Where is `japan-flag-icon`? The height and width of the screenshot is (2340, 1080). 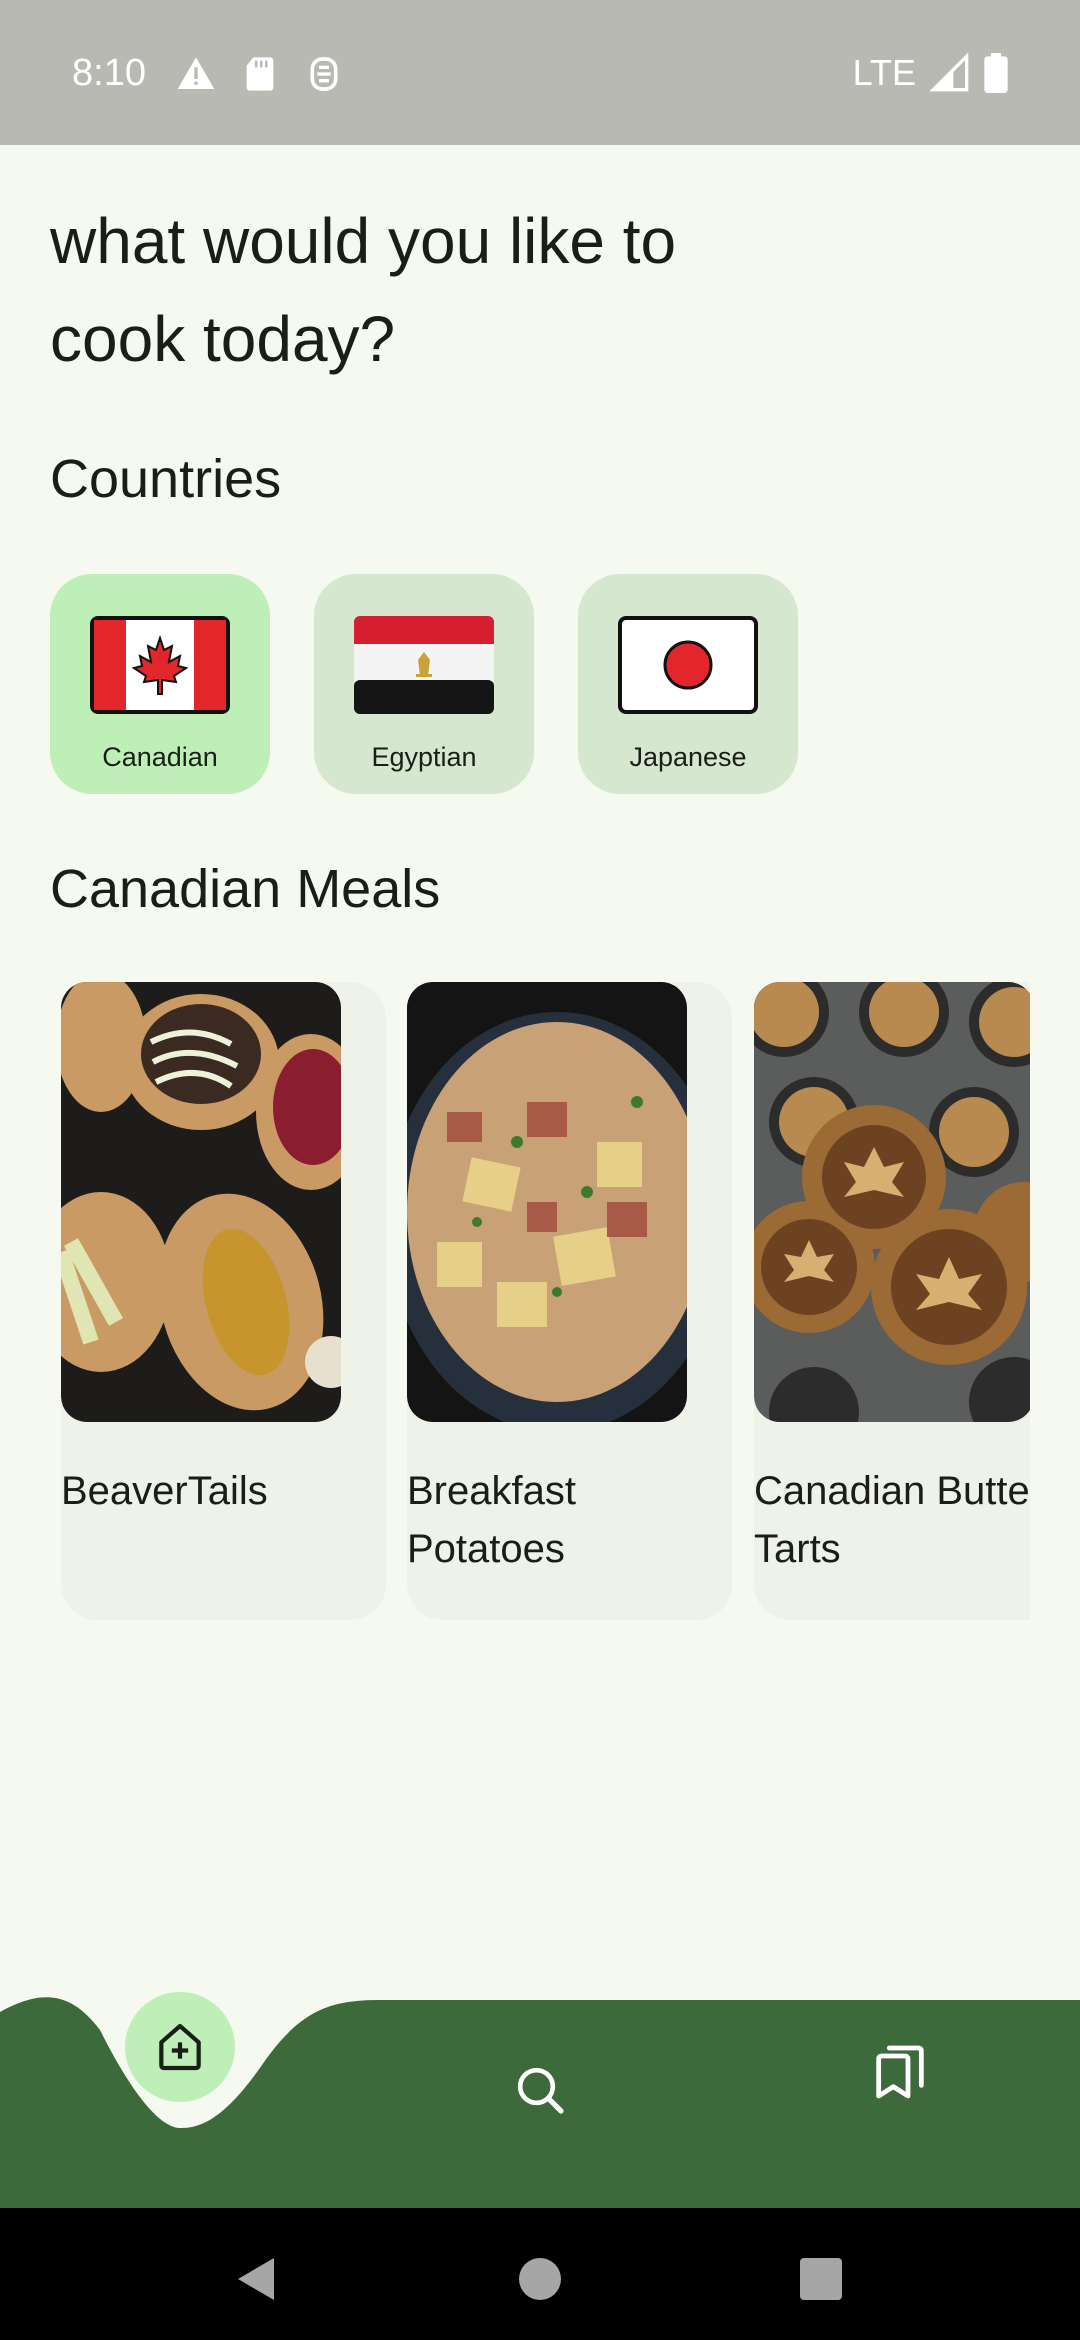
japan-flag-icon is located at coordinates (688, 665).